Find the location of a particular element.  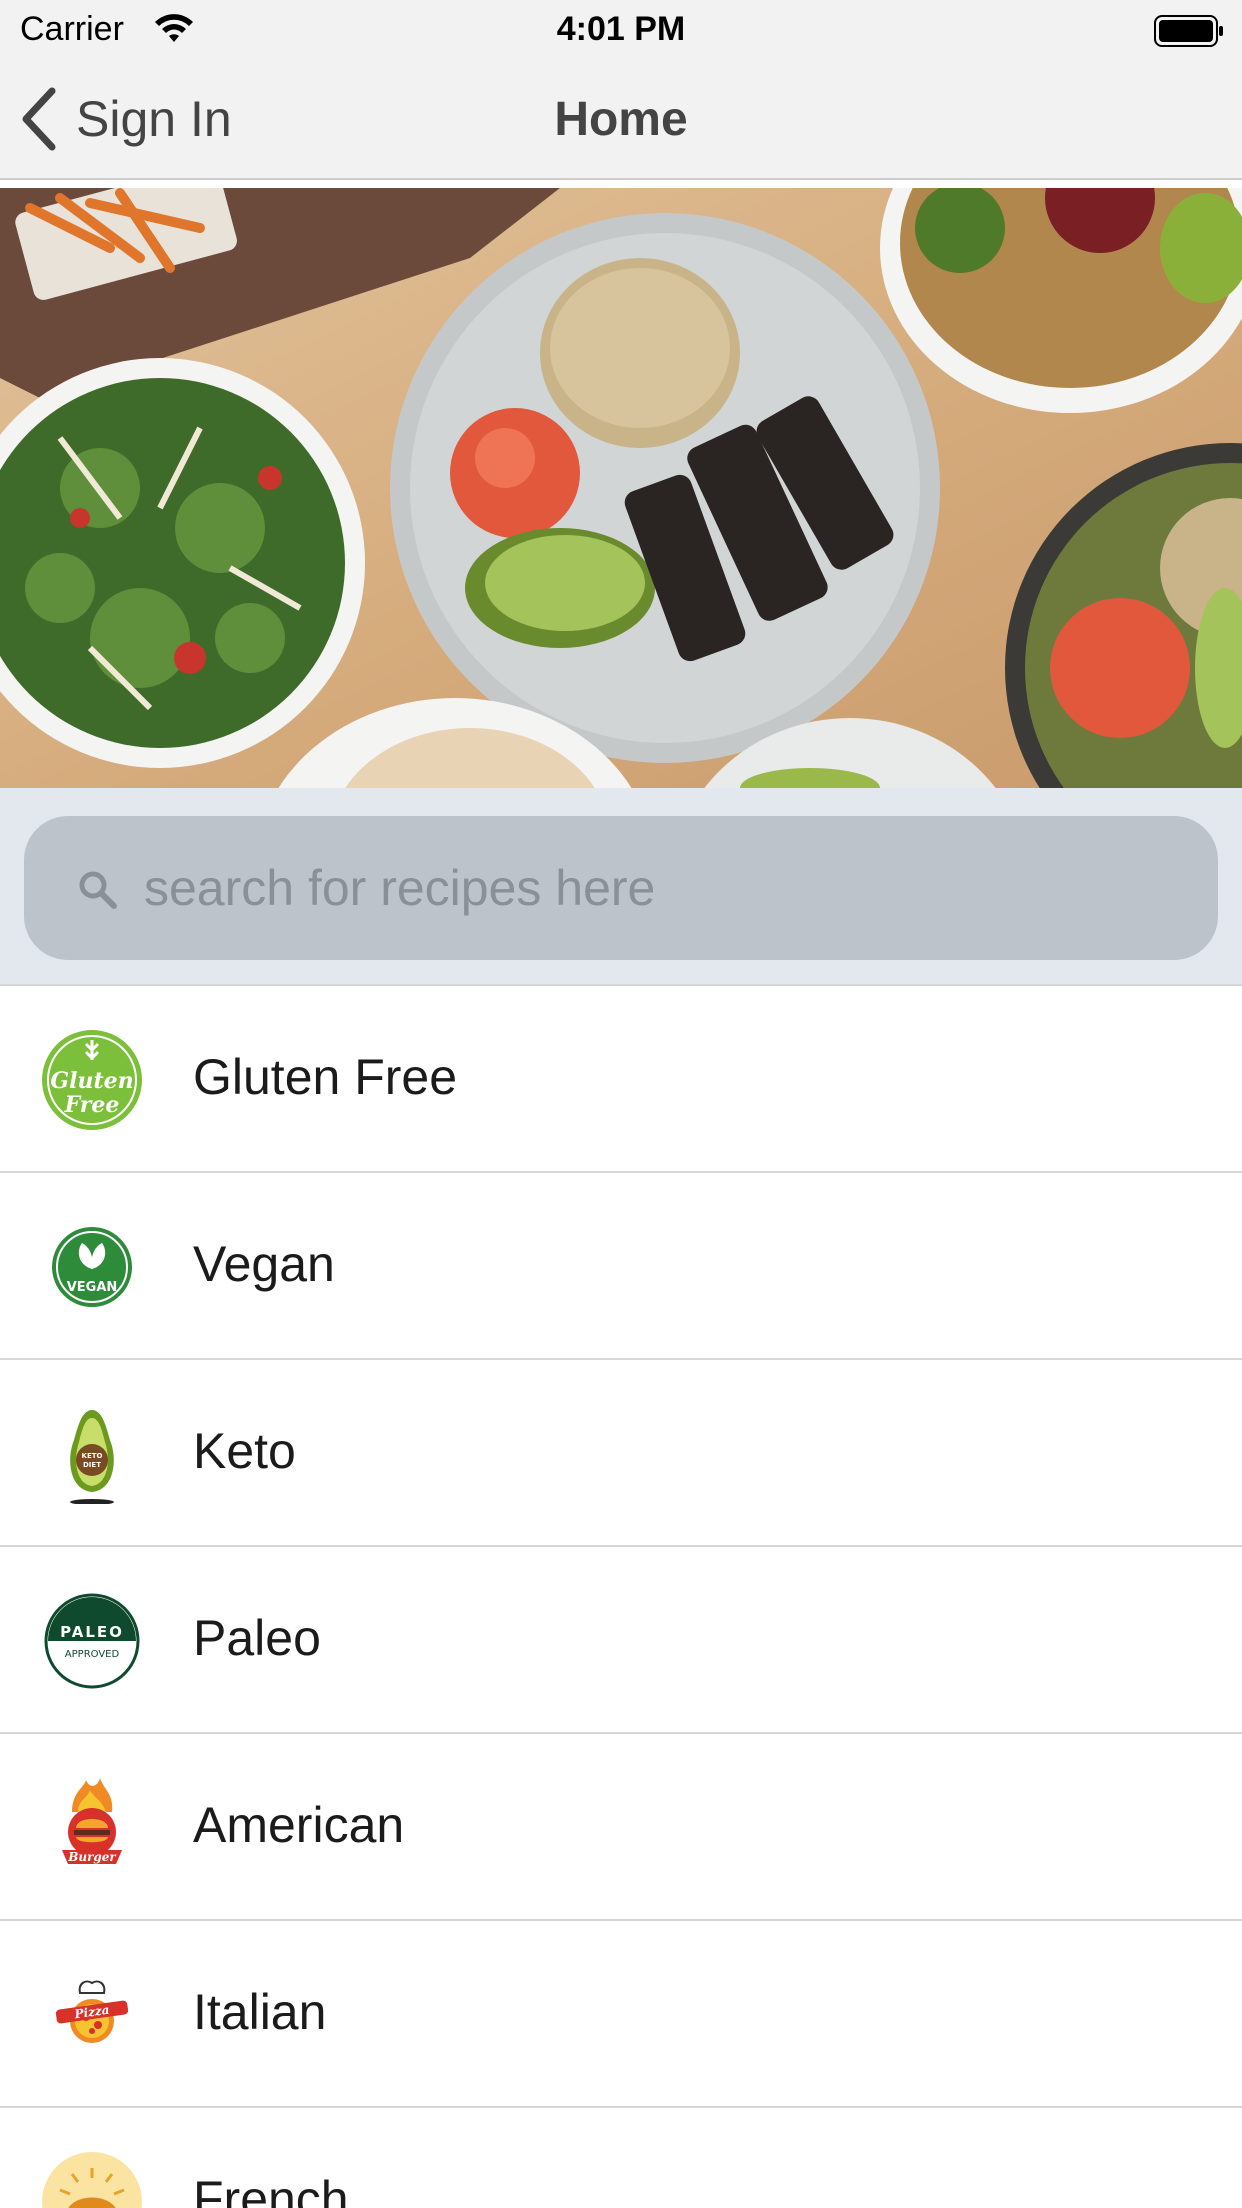

svg-text: Free is located at coordinates (92, 1105).